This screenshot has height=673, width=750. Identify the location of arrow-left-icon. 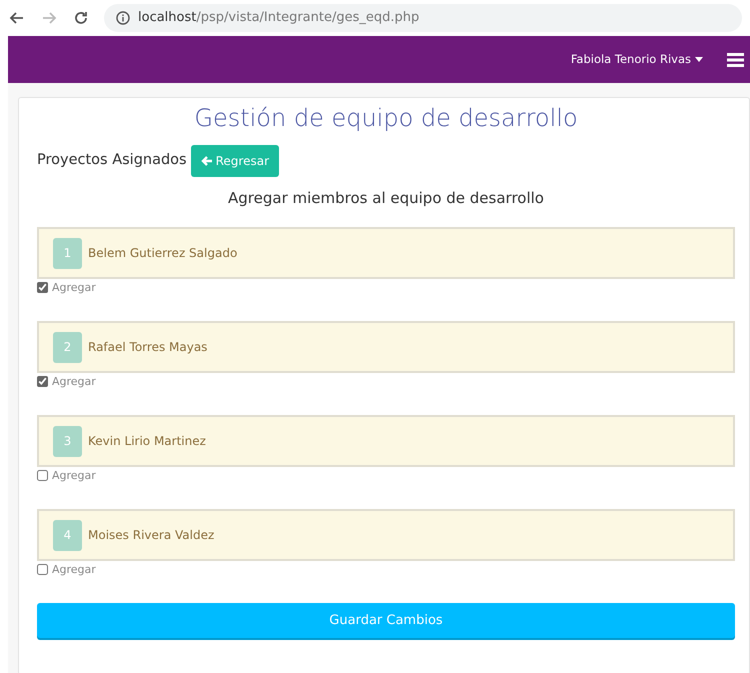
(206, 161).